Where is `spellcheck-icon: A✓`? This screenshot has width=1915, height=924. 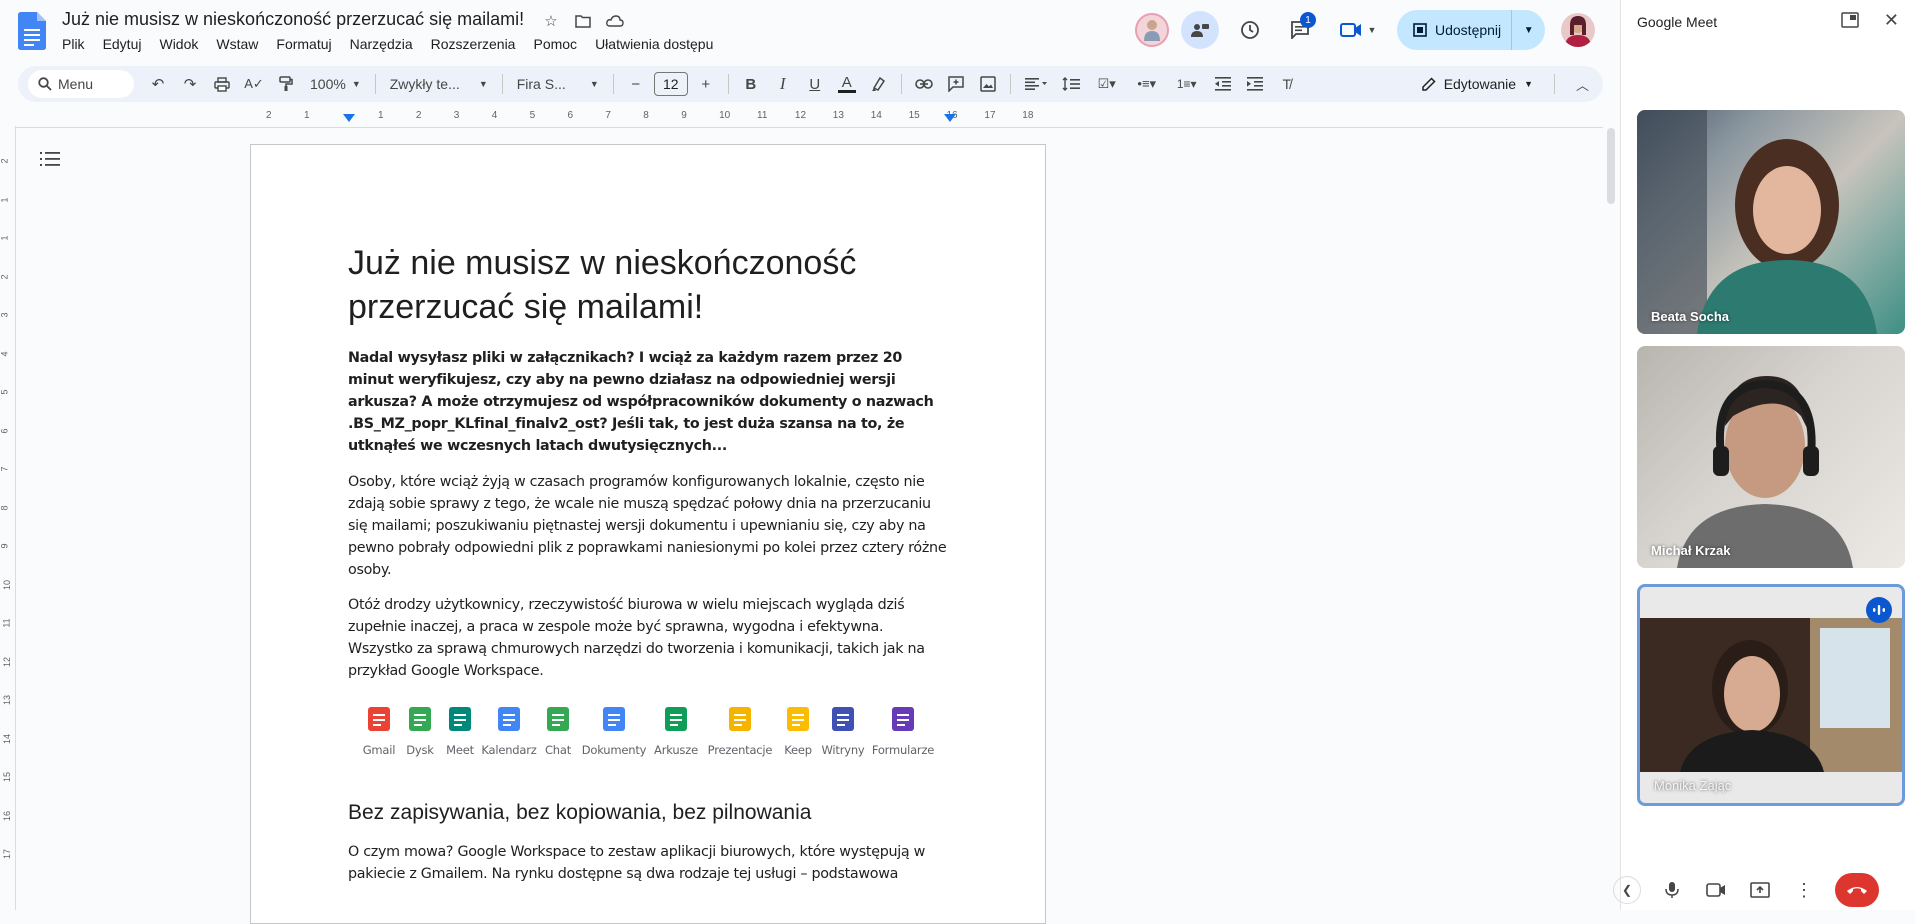 spellcheck-icon: A✓ is located at coordinates (254, 84).